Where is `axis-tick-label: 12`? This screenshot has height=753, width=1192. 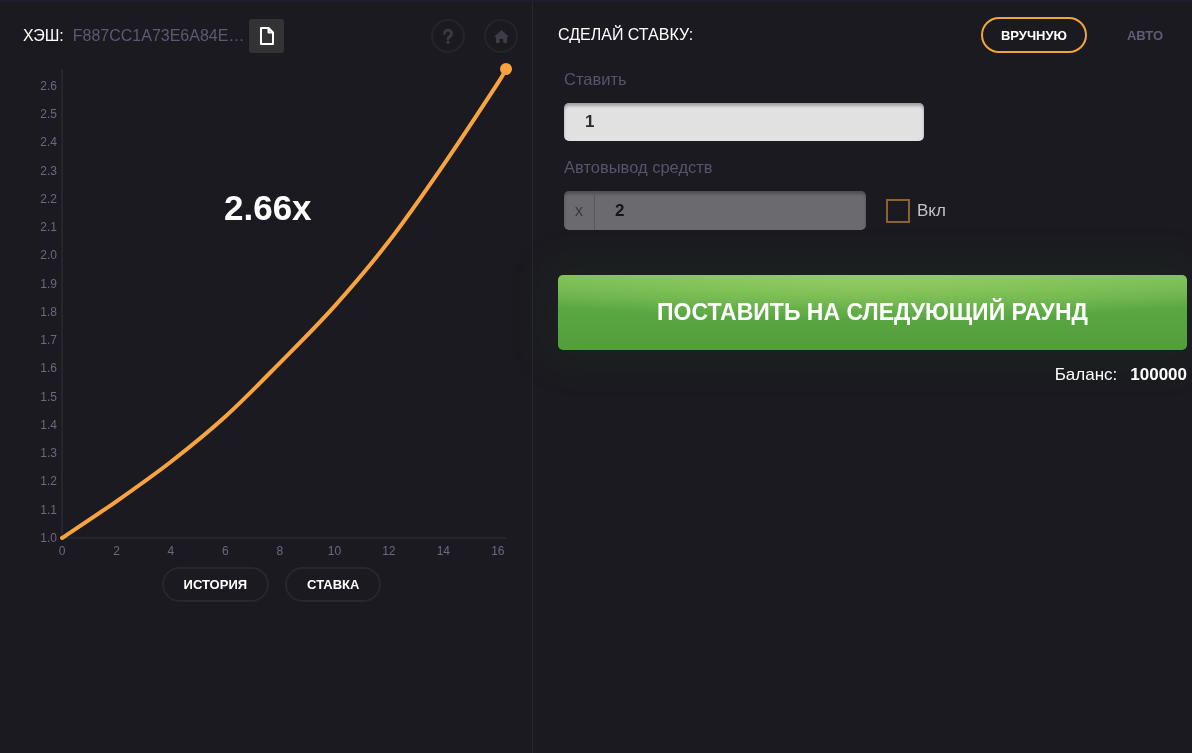
axis-tick-label: 12 is located at coordinates (389, 551).